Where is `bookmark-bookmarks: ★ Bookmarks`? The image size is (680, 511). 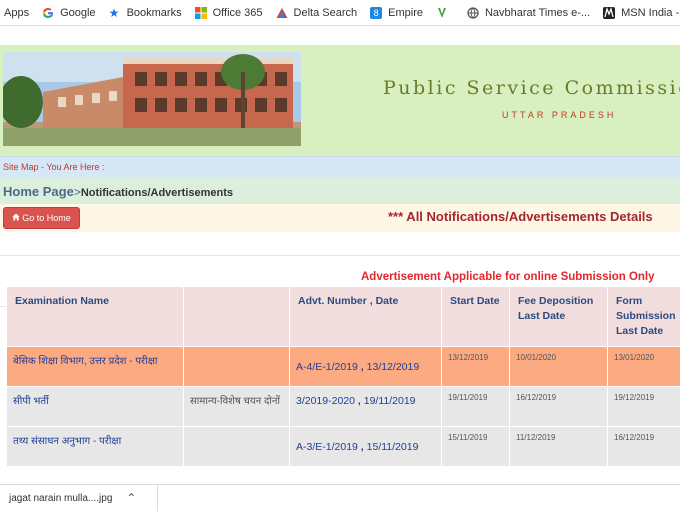
bookmark-bookmarks: ★ Bookmarks is located at coordinates (145, 13).